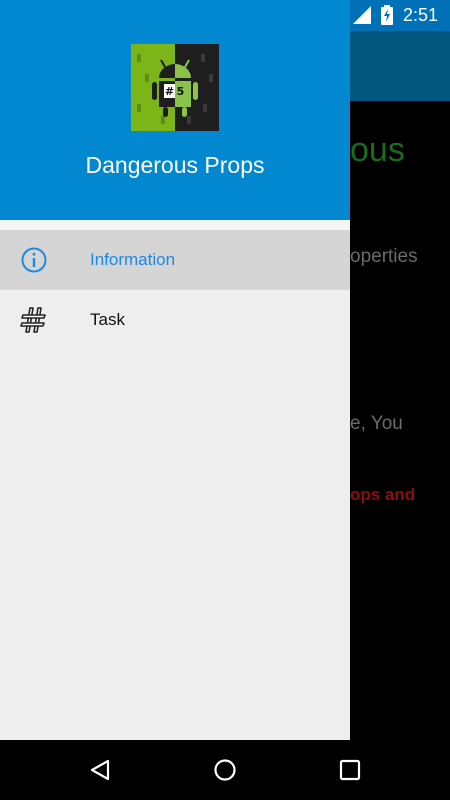 This screenshot has width=450, height=800. What do you see at coordinates (361, 15) in the screenshot?
I see `cell-signal-icon` at bounding box center [361, 15].